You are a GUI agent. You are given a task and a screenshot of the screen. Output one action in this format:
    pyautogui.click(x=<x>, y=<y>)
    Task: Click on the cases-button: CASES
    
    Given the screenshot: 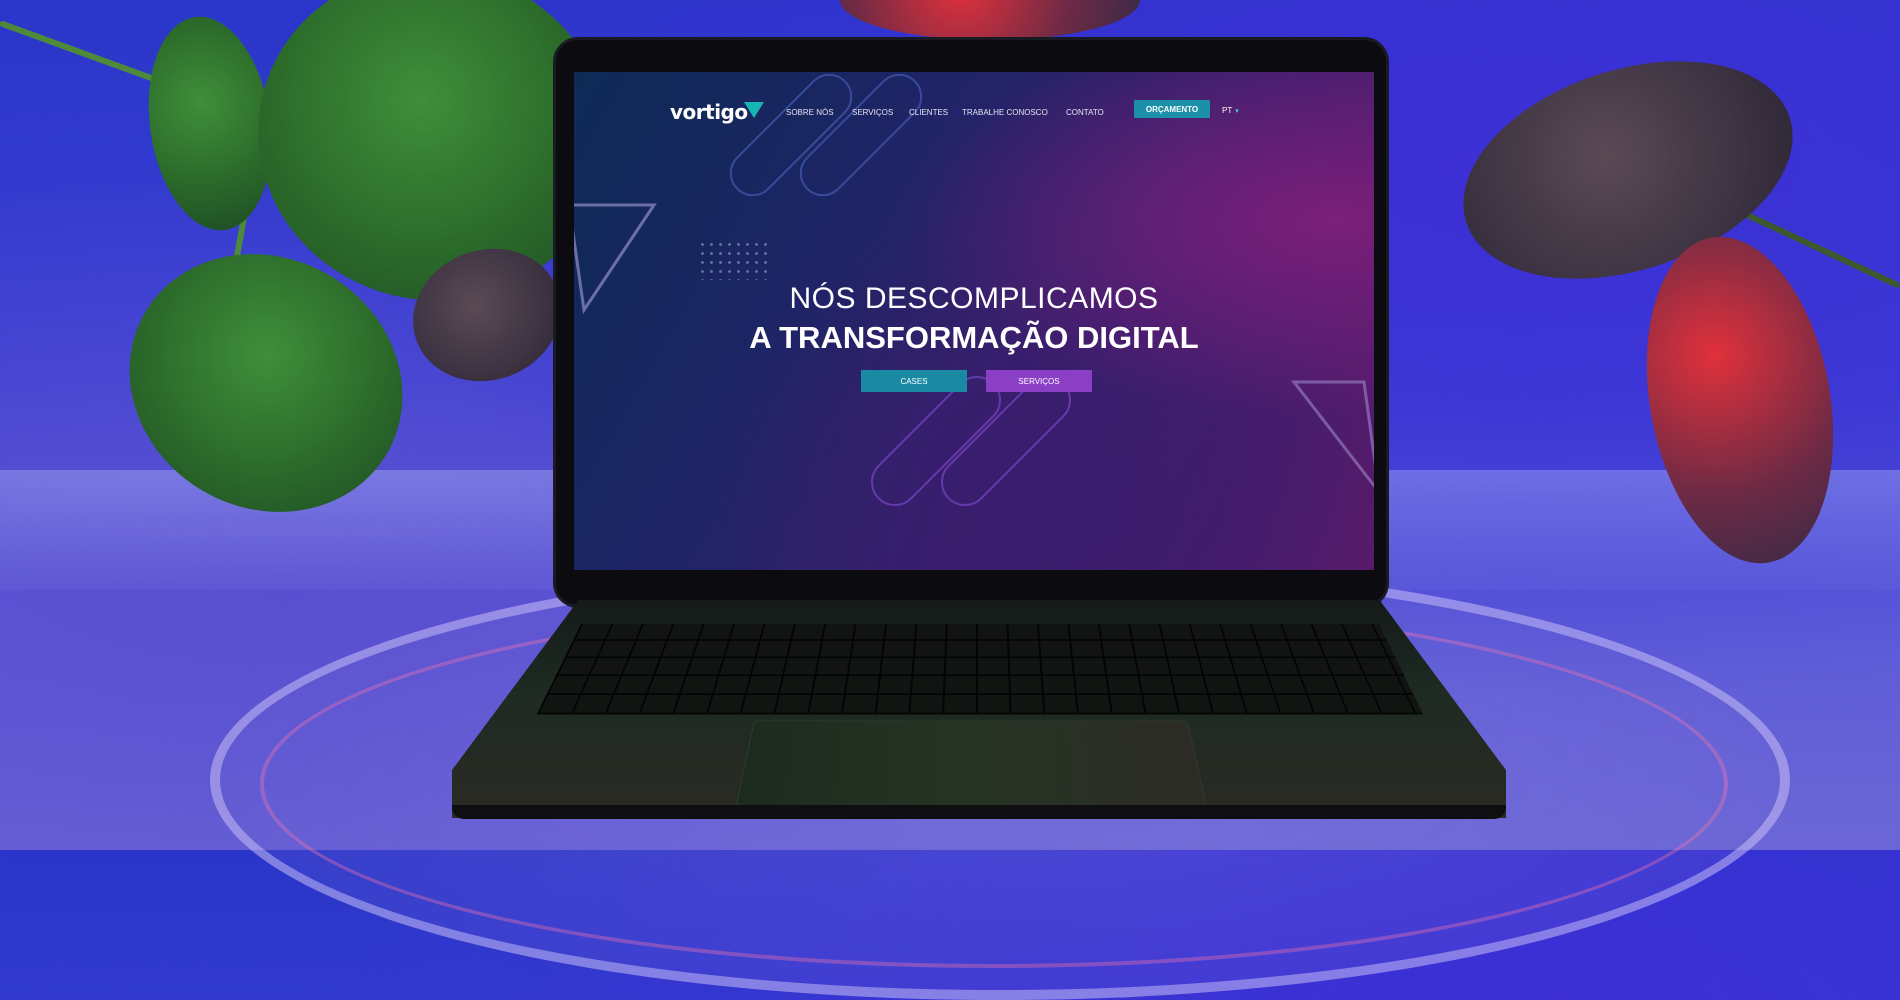 What is the action you would take?
    pyautogui.click(x=914, y=381)
    